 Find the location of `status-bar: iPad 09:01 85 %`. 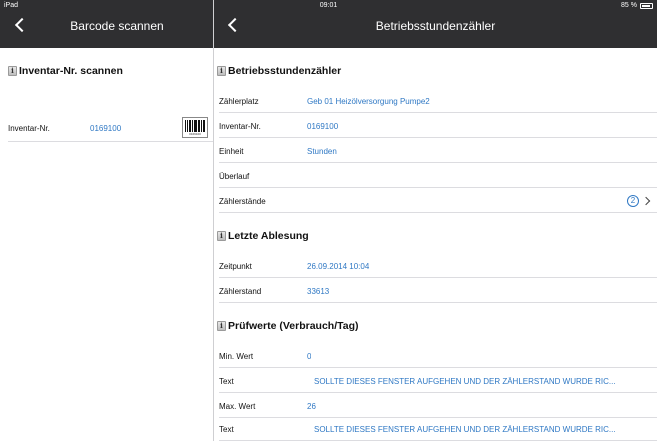

status-bar: iPad 09:01 85 % is located at coordinates (328, 6).